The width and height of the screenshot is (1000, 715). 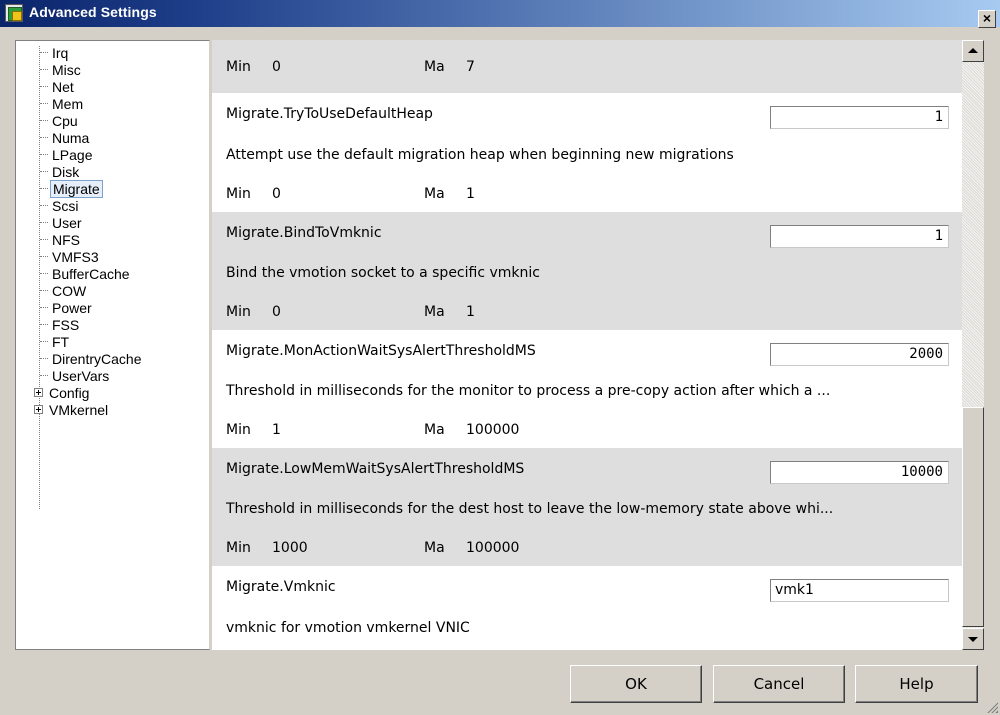 What do you see at coordinates (381, 351) in the screenshot?
I see `setting-name: Migrate.MonActionWaitSysAlertThresholdMS` at bounding box center [381, 351].